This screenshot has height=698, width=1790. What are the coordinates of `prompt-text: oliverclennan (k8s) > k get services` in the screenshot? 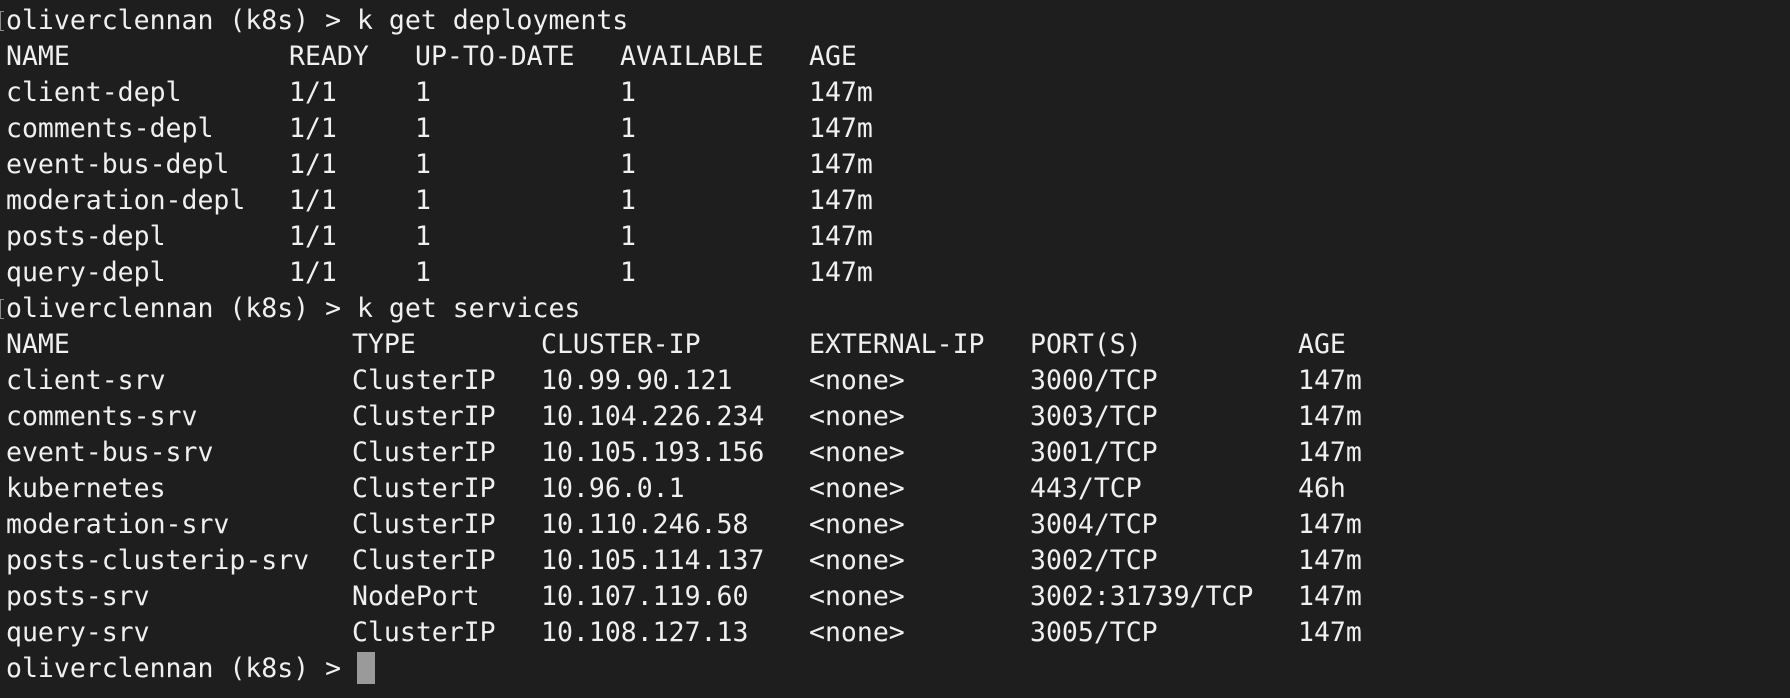 It's located at (293, 308).